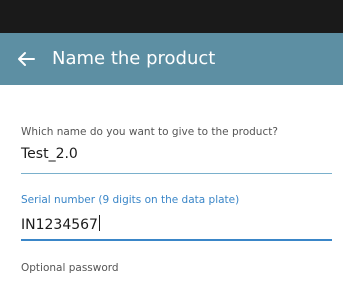 This screenshot has height=304, width=343. Describe the element at coordinates (70, 268) in the screenshot. I see `password-label: Optional password` at that location.